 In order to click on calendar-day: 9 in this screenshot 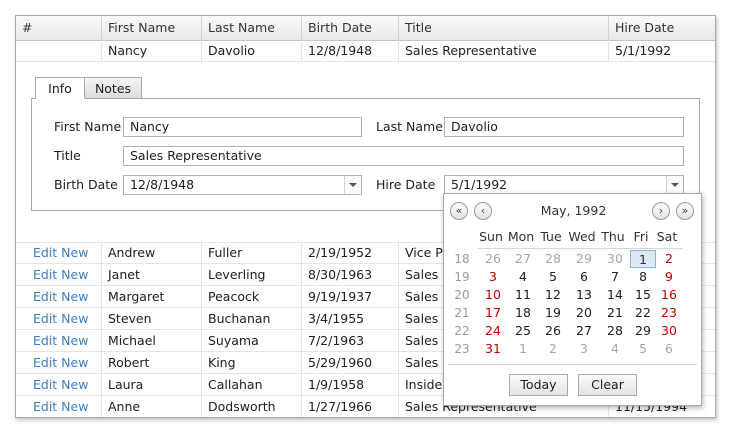, I will do `click(669, 277)`.